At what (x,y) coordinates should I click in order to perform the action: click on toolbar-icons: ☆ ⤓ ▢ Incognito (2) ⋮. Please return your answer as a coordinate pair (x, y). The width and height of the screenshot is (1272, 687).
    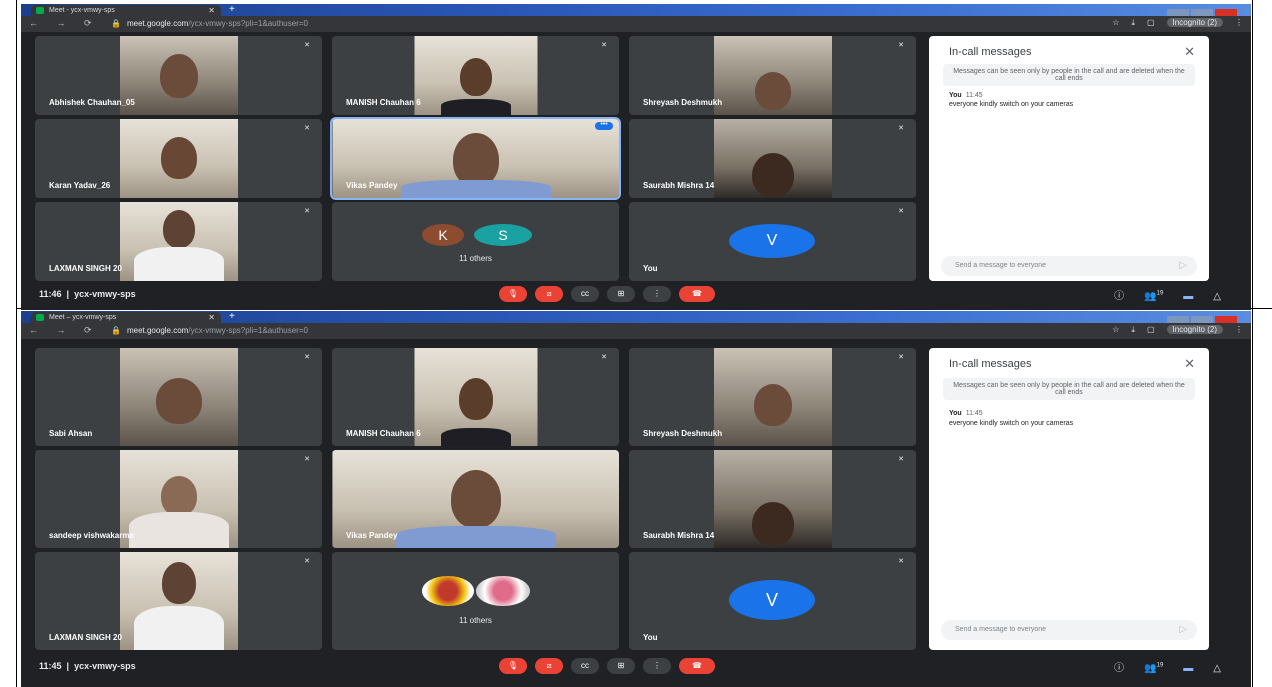
    Looking at the image, I should click on (1171, 23).